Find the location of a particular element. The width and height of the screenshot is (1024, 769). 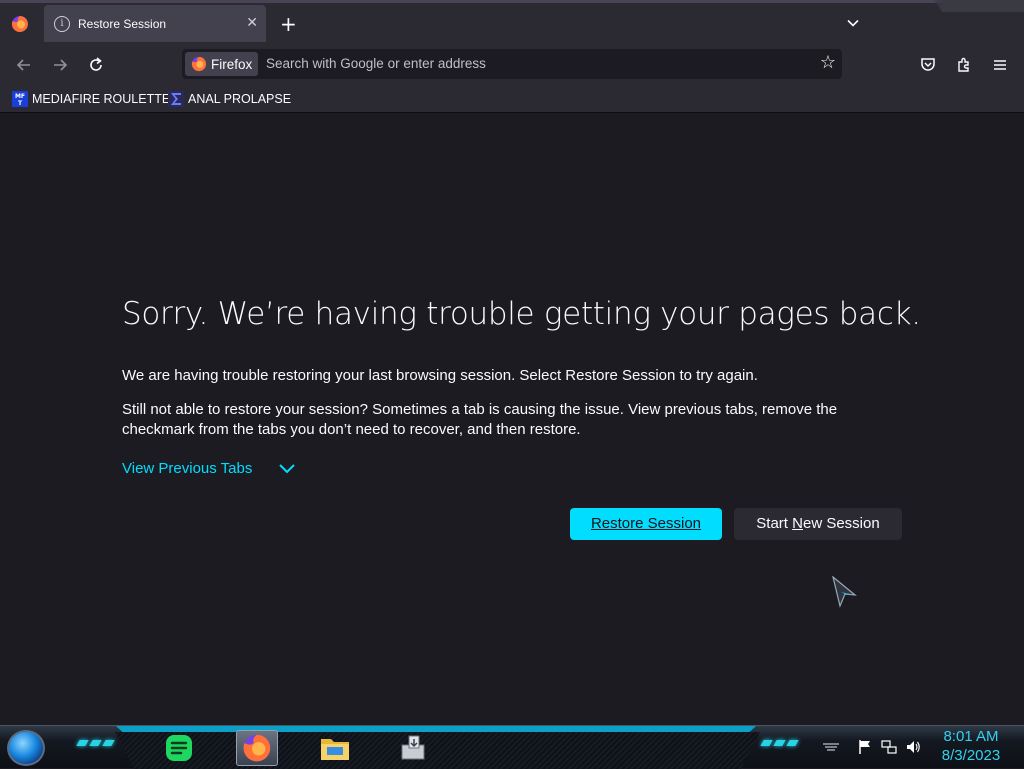

restore-session-button: Restore Session is located at coordinates (646, 524).